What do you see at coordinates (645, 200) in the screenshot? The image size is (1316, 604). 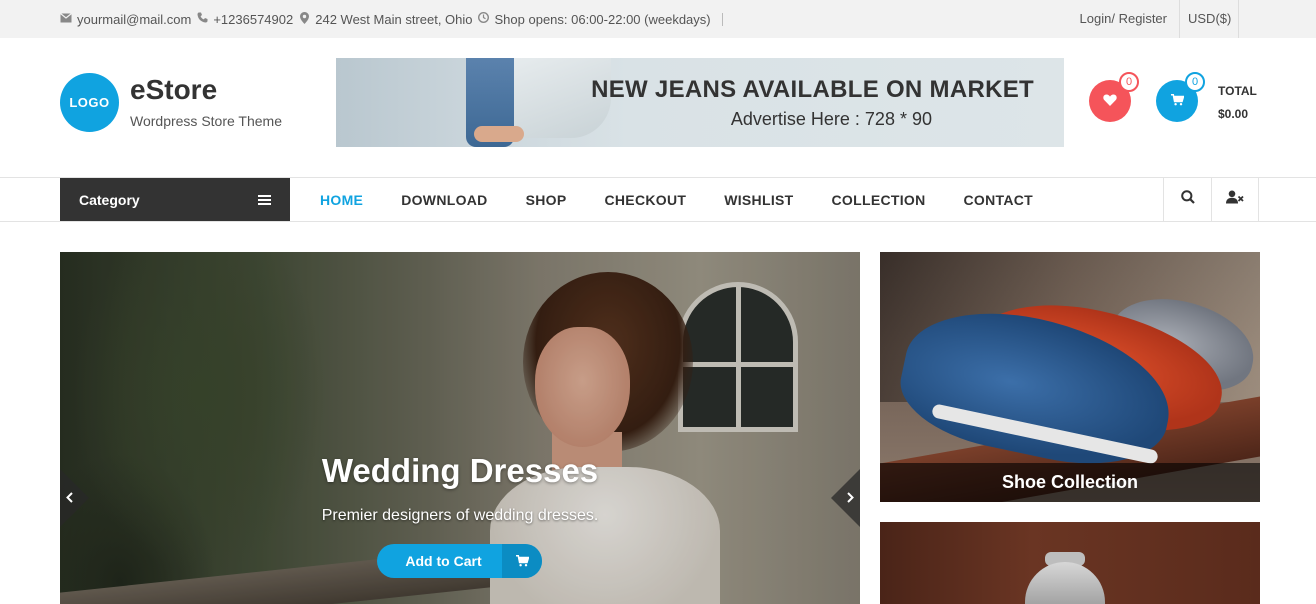 I see `nav-item-checkout: CHECKOUT` at bounding box center [645, 200].